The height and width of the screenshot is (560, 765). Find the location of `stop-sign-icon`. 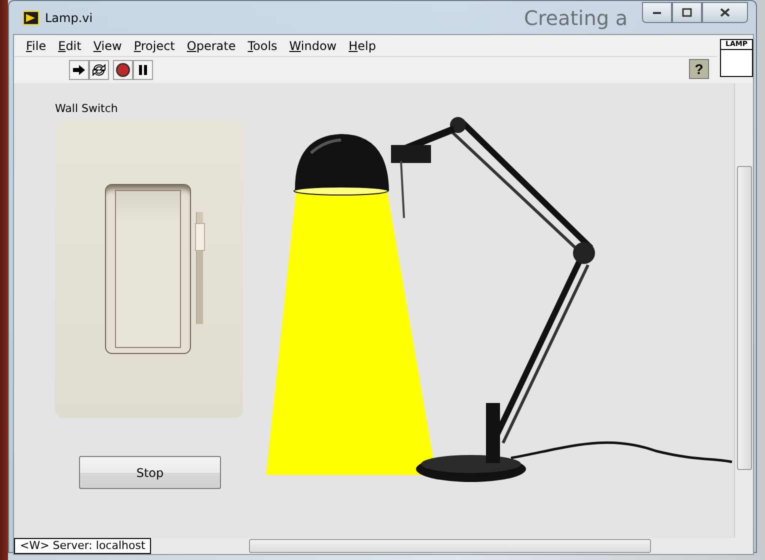

stop-sign-icon is located at coordinates (123, 70).